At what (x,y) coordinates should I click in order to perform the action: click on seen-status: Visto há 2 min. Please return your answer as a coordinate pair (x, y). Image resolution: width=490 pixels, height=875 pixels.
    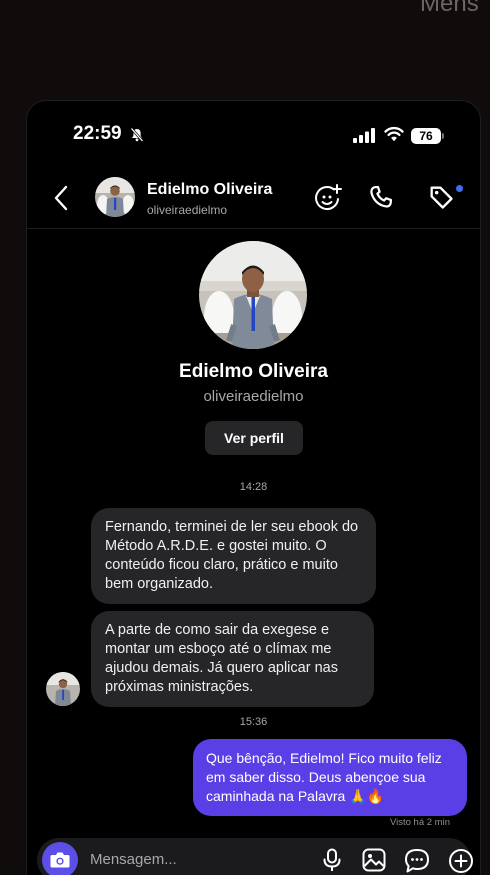
    Looking at the image, I should click on (419, 822).